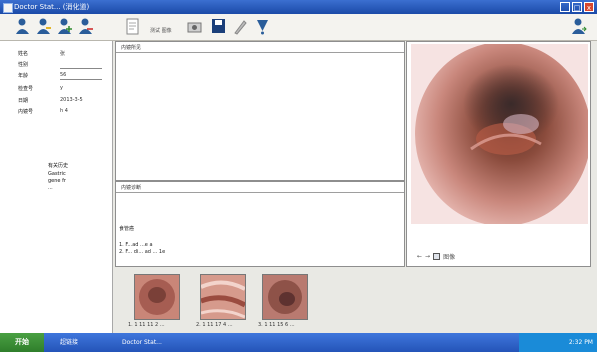 This screenshot has height=352, width=597. Describe the element at coordinates (127, 229) in the screenshot. I see `diagnosis-line: 食管癌` at that location.